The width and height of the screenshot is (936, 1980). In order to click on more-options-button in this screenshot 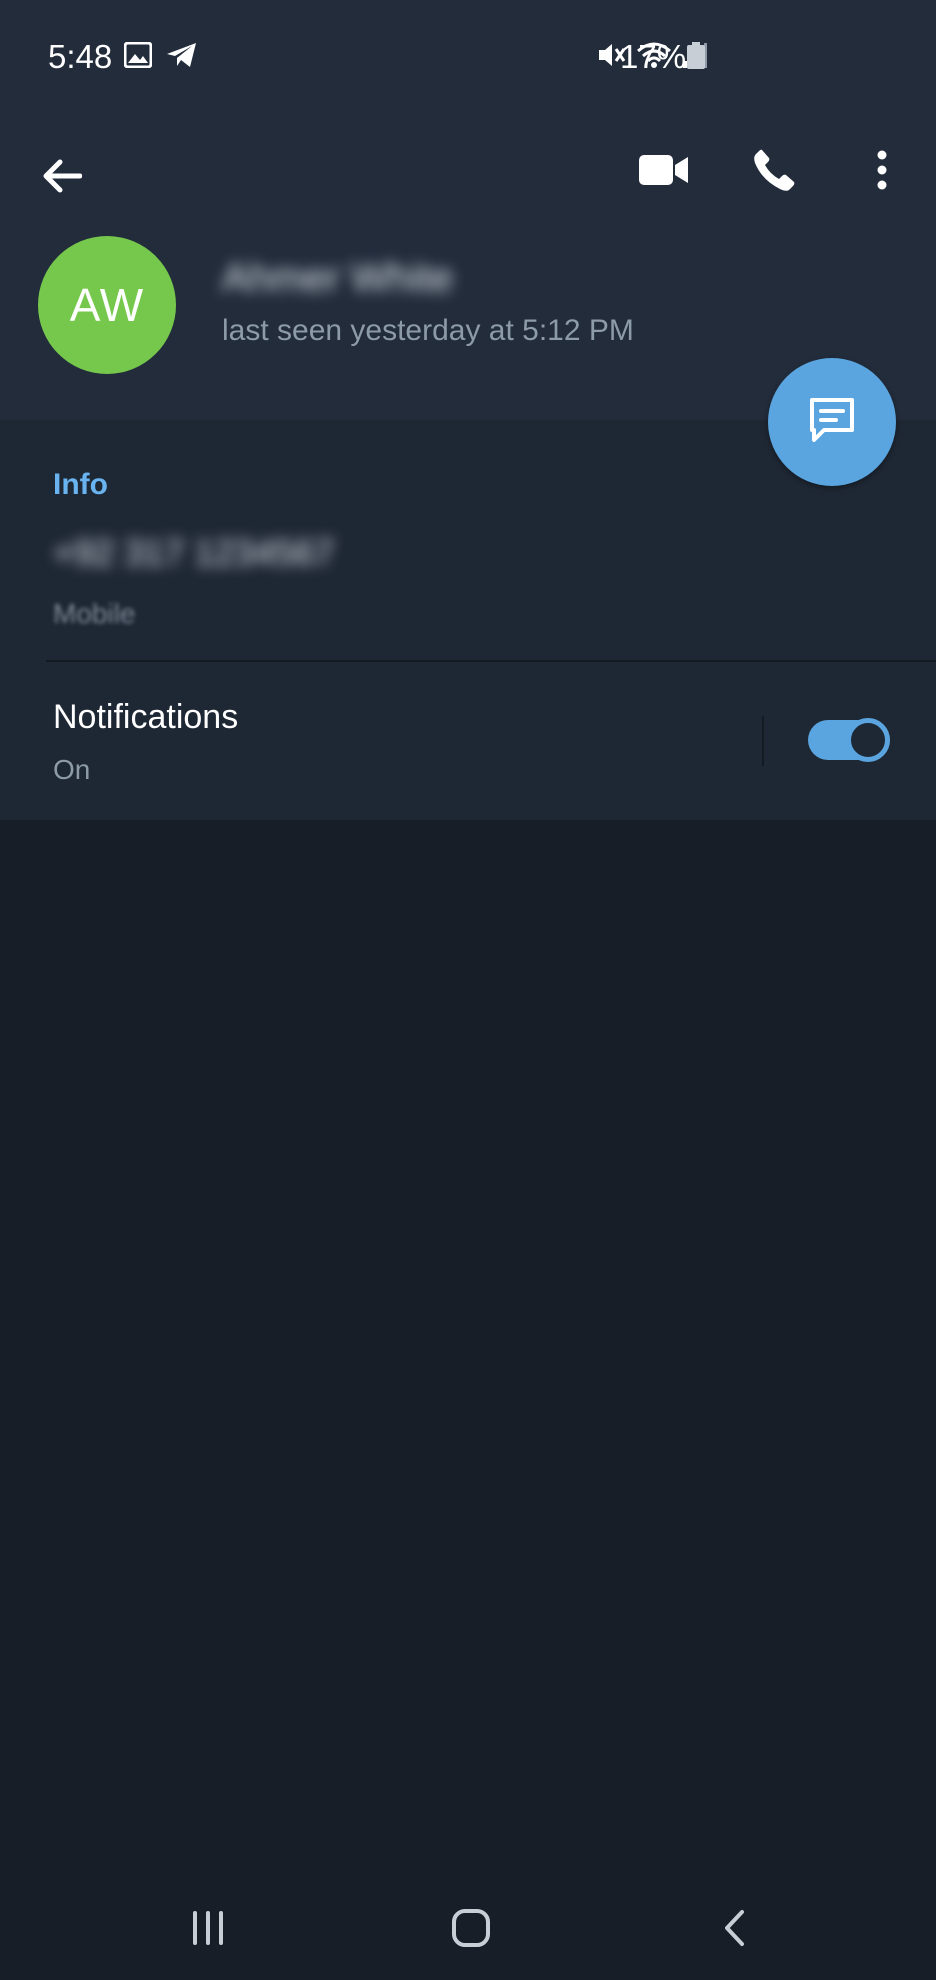, I will do `click(882, 172)`.